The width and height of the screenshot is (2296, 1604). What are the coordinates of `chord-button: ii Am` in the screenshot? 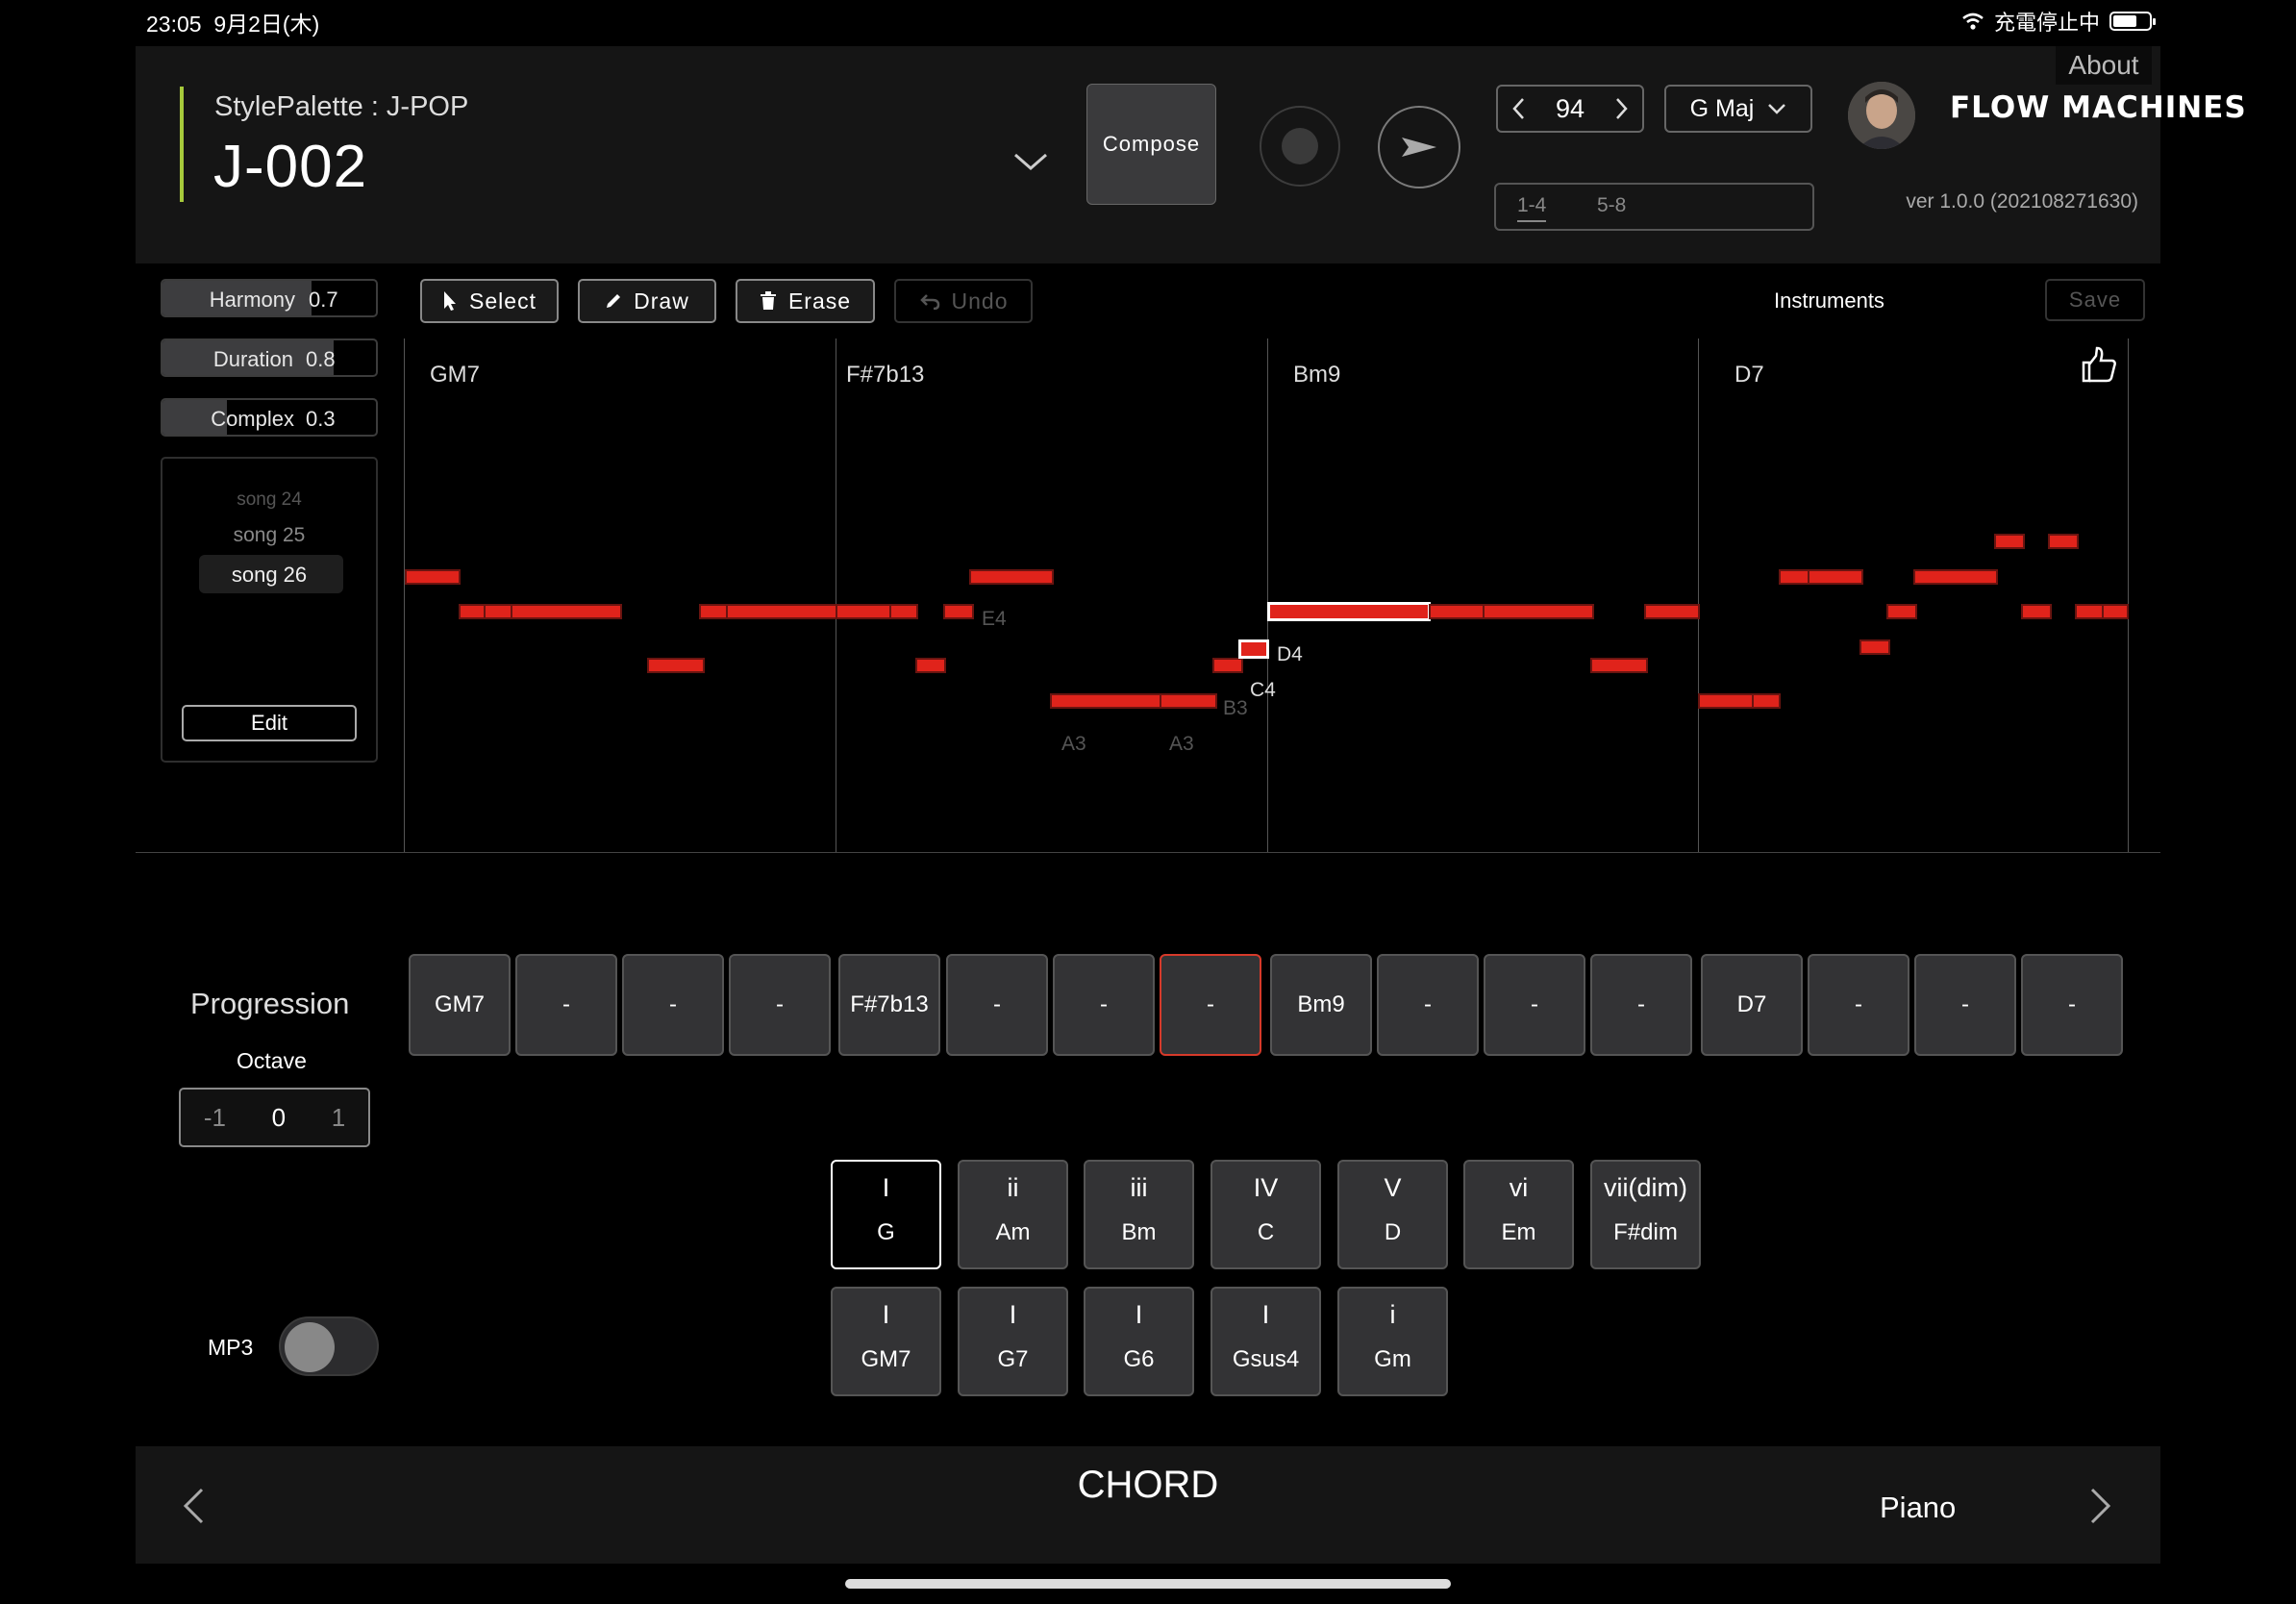 It's located at (1013, 1214).